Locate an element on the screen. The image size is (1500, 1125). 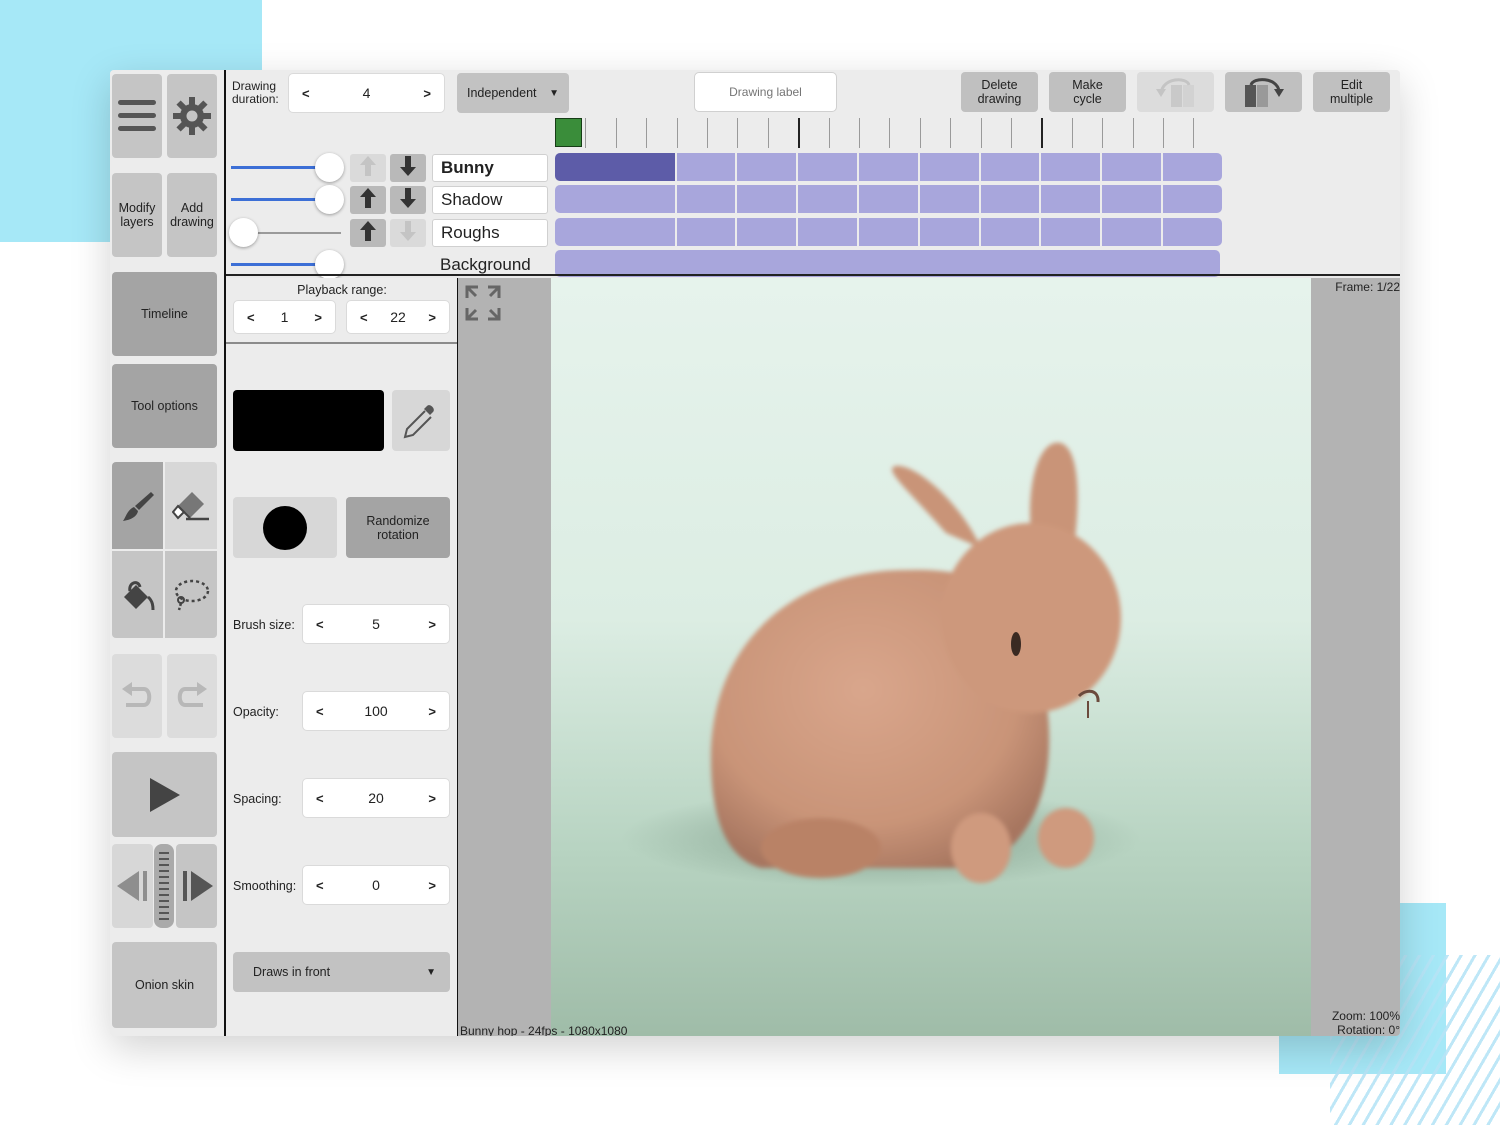
tool-options-button: Tool options is located at coordinates (164, 406).